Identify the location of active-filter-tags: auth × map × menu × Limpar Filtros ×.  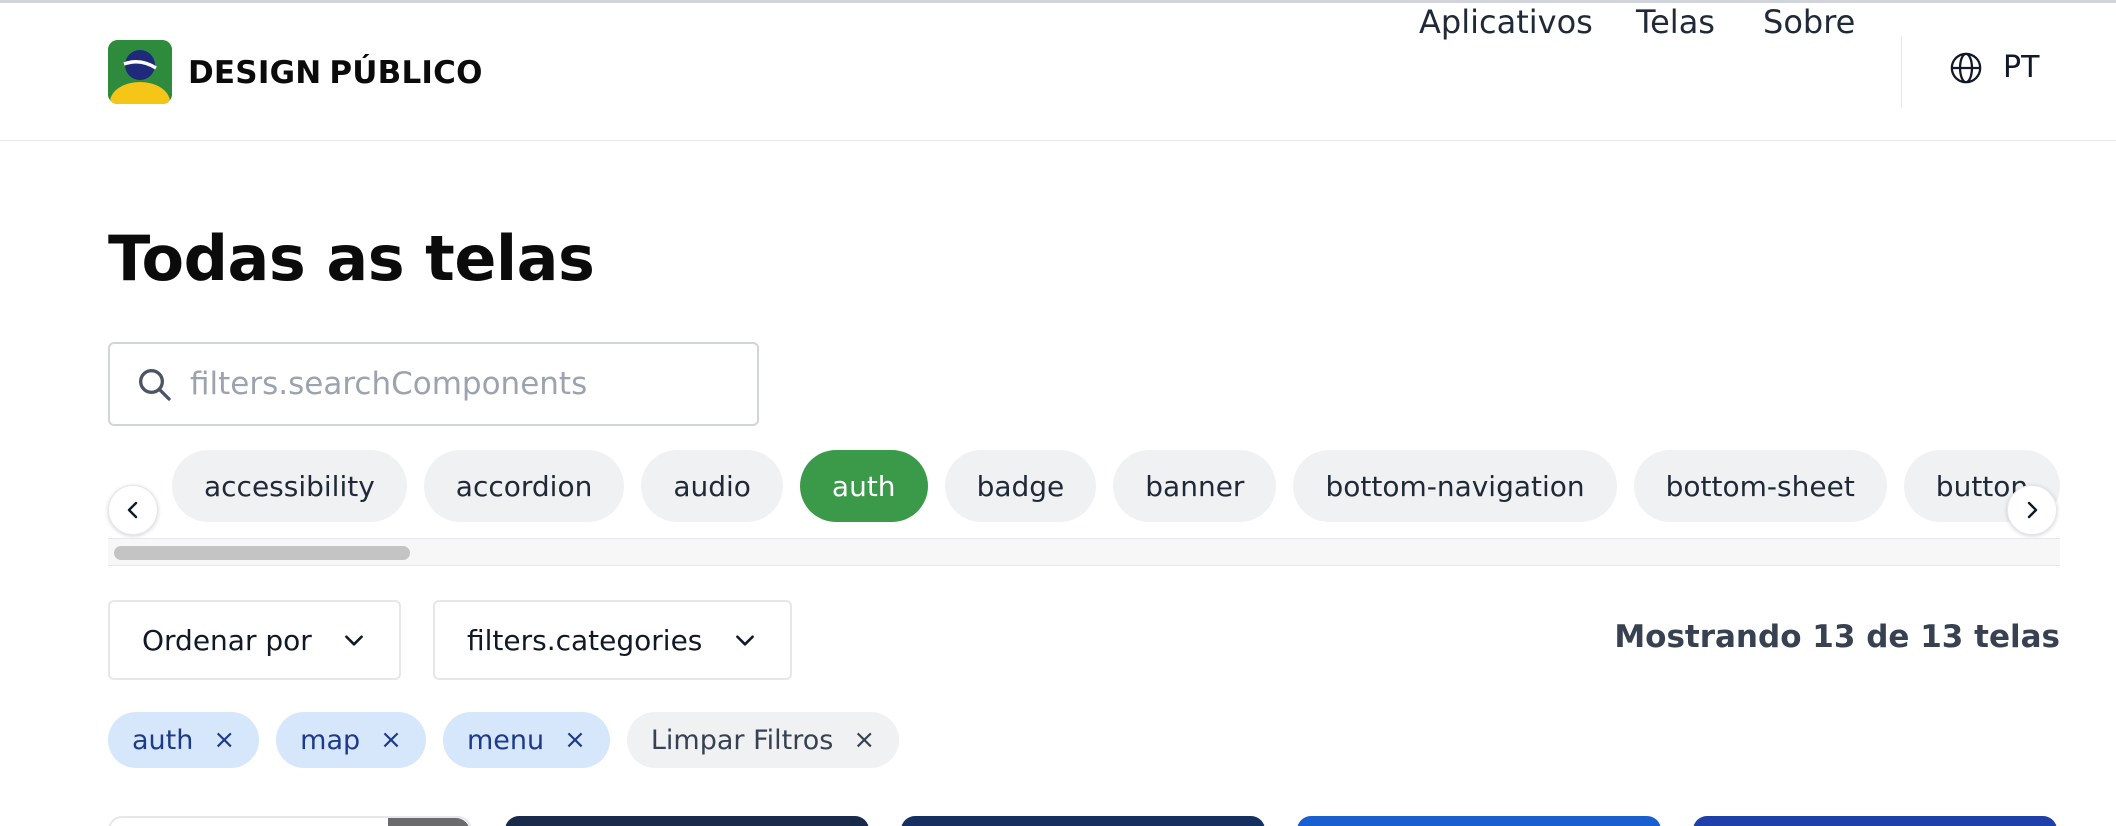
(504, 740).